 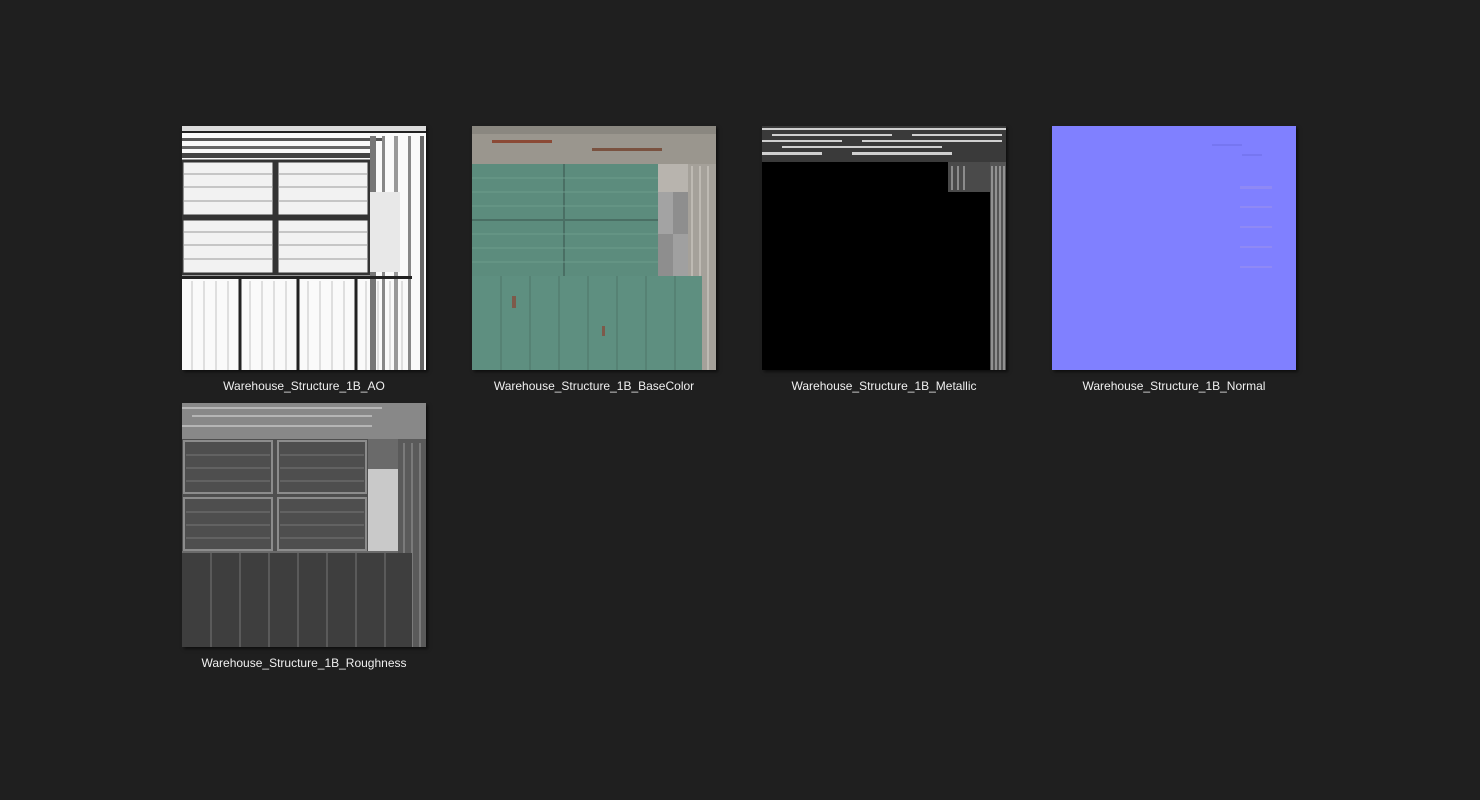 I want to click on ao-texture-thumbnail, so click(x=304, y=248).